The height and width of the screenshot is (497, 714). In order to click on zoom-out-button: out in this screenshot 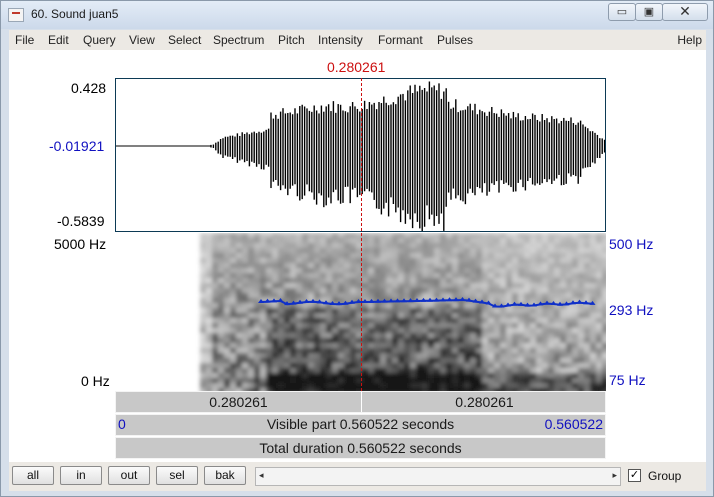, I will do `click(129, 475)`.